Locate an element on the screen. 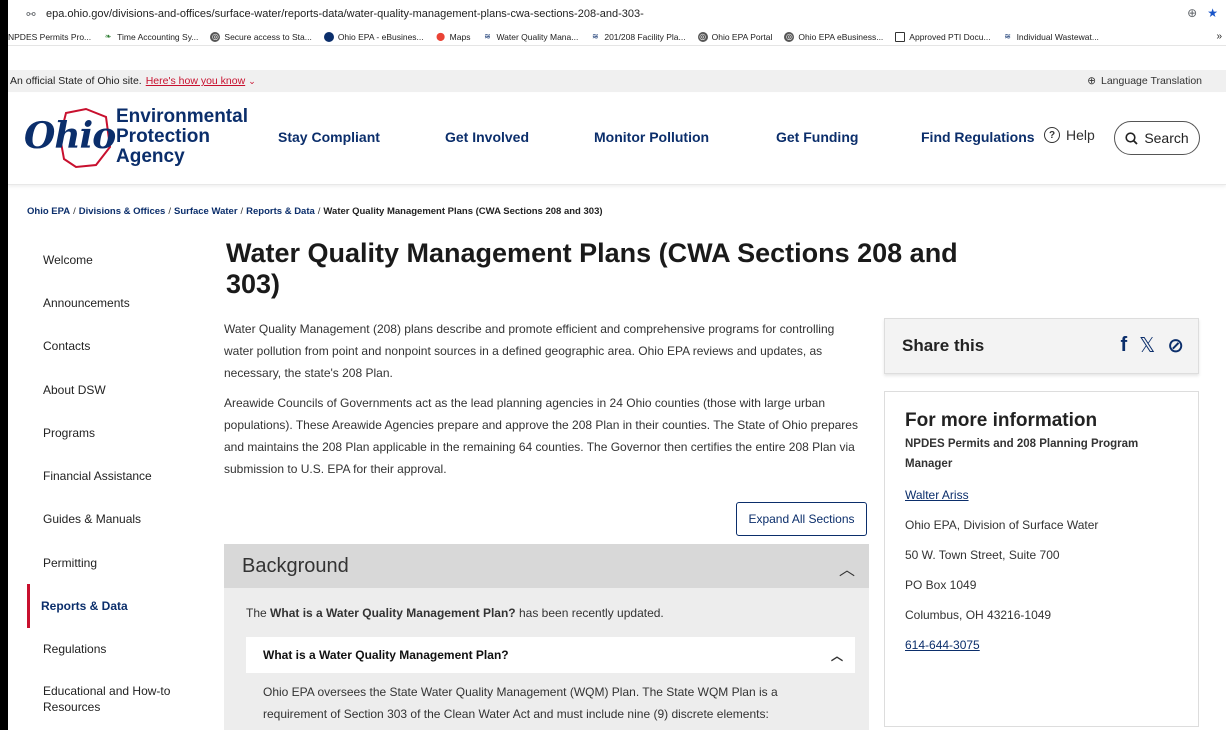  bookmark-item: ⬤ Maps is located at coordinates (453, 36).